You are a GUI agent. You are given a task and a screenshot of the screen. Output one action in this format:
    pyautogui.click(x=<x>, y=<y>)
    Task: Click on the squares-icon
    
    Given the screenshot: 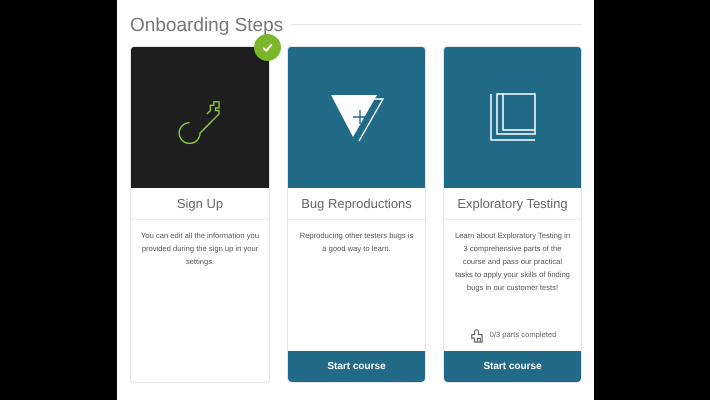 What is the action you would take?
    pyautogui.click(x=512, y=117)
    